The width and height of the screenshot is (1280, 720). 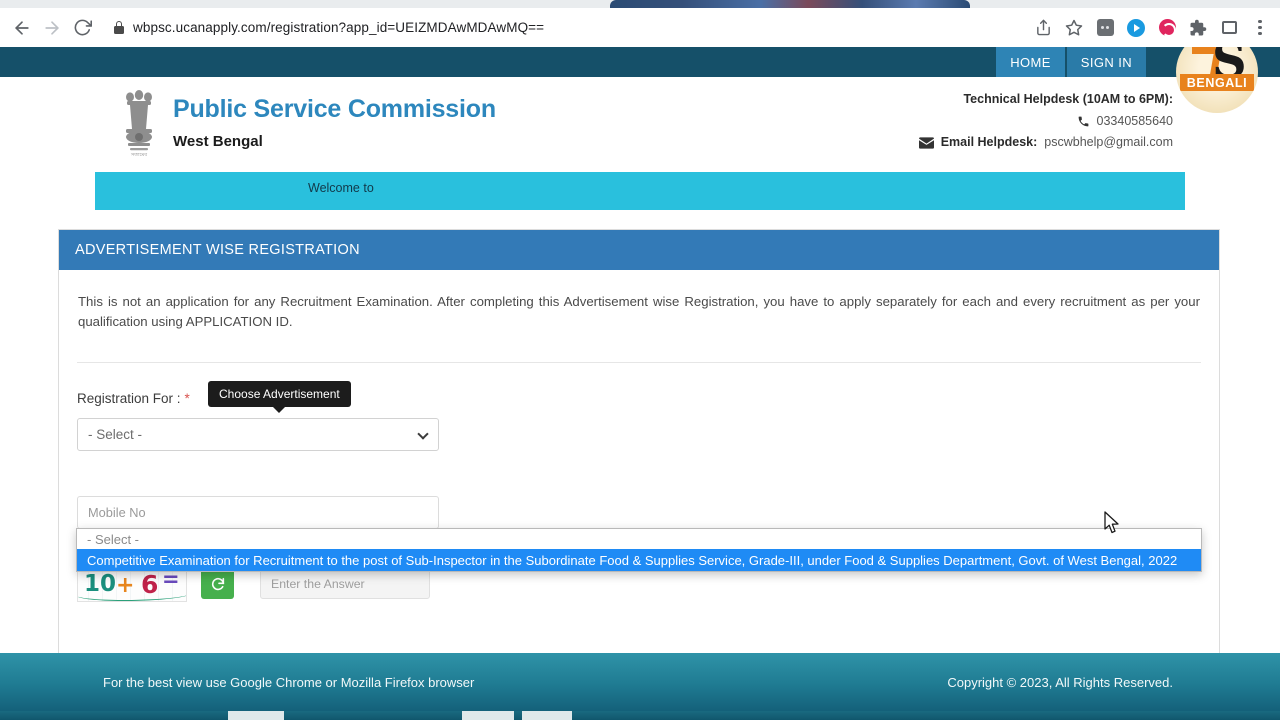 I want to click on mobile-no-input: Mobile No, so click(x=258, y=512).